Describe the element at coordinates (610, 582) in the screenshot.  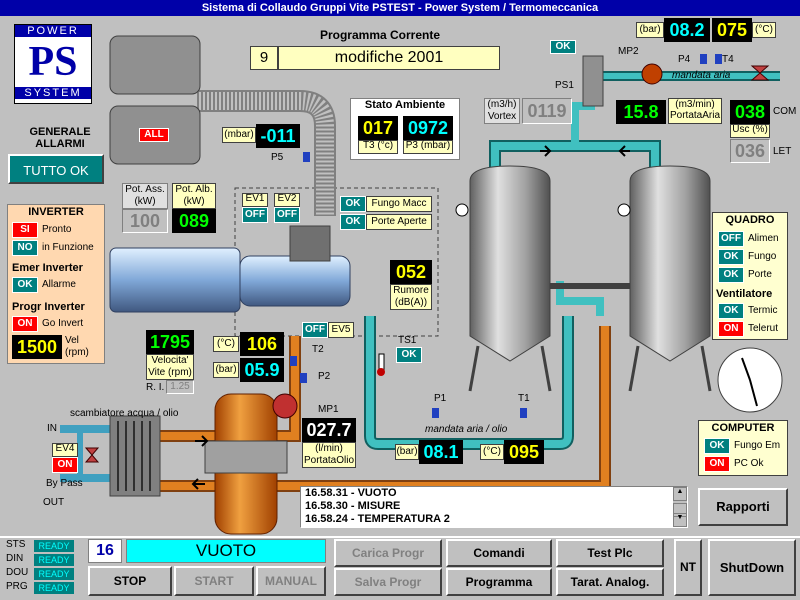
I see `tarat-analog-button: Tarat. Analog.` at that location.